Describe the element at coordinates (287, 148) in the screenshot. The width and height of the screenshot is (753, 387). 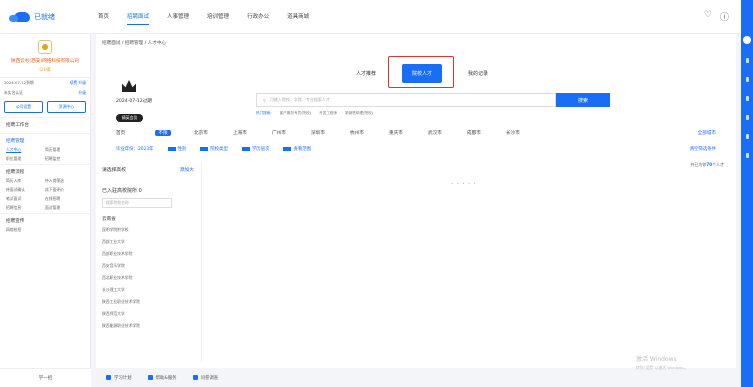
I see `filter-tag-icon` at that location.